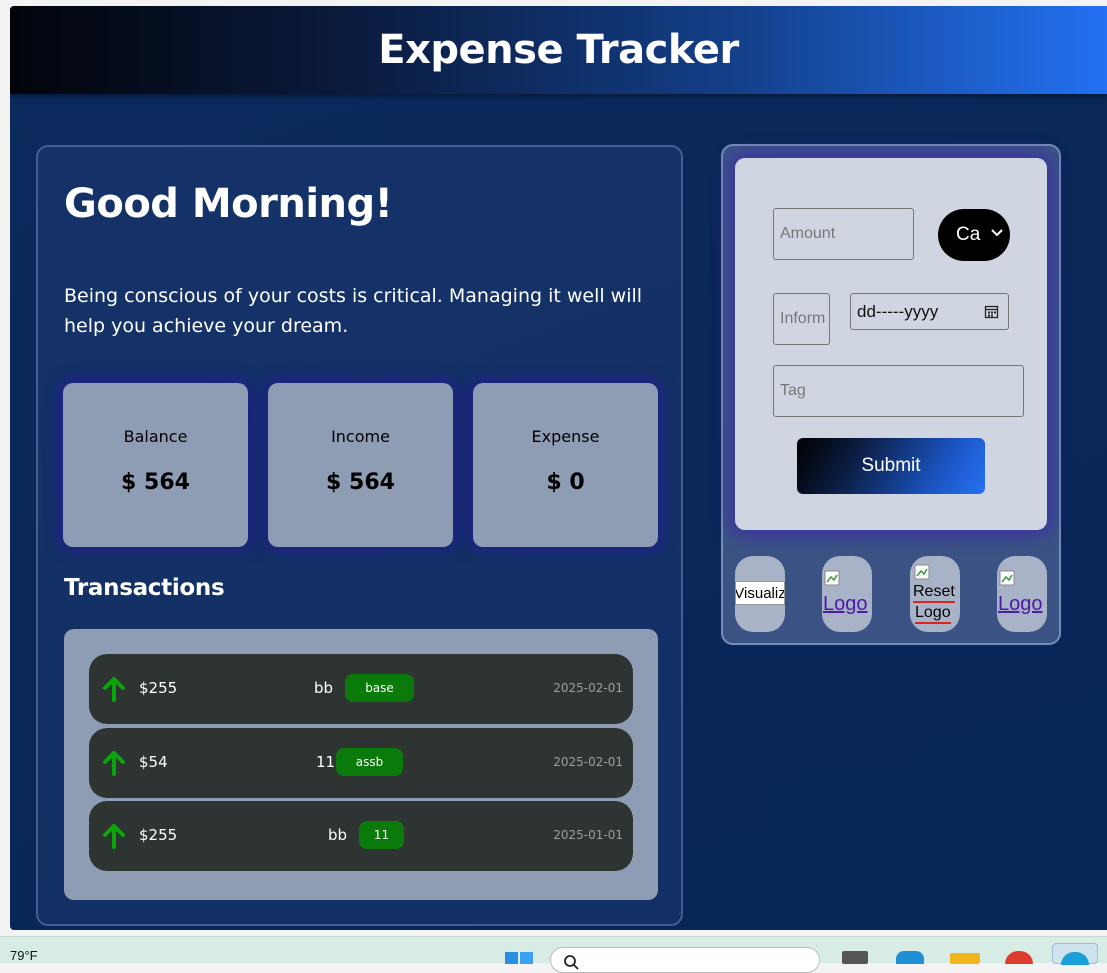  I want to click on chevron-down-icon, so click(997, 233).